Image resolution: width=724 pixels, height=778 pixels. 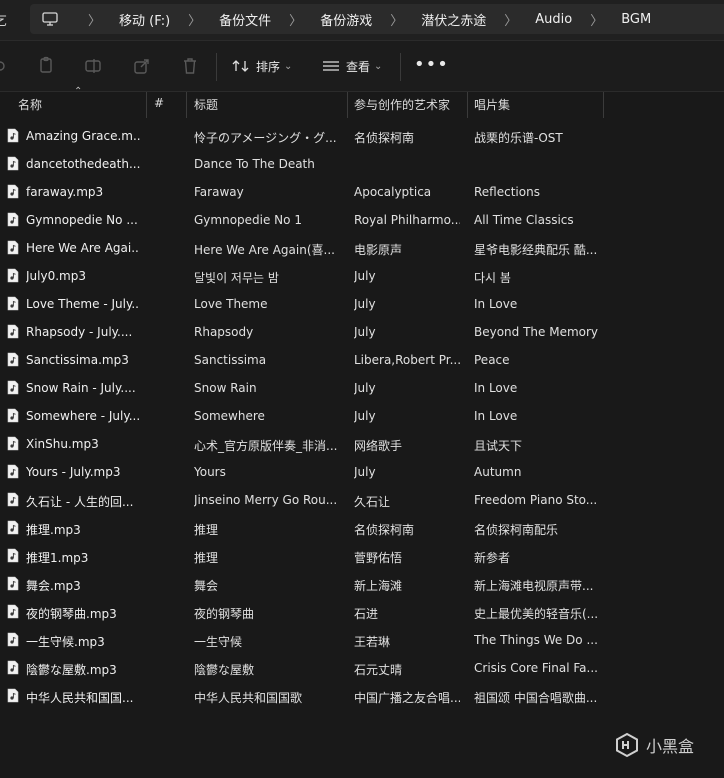 I want to click on more-options-icon: •••, so click(x=431, y=64).